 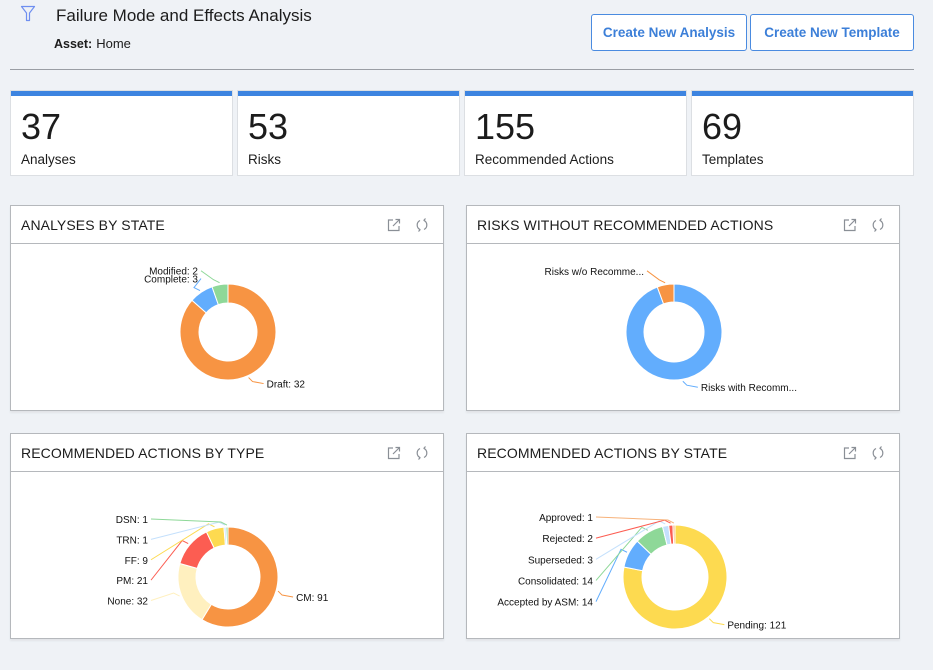 What do you see at coordinates (48, 159) in the screenshot?
I see `kpi-label: Analyses` at bounding box center [48, 159].